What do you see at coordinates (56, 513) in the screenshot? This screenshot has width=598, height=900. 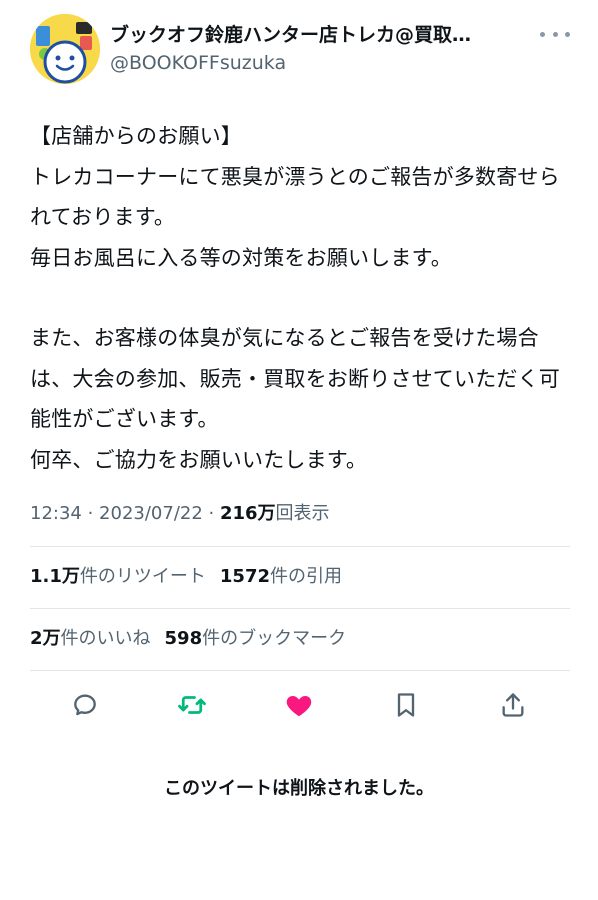 I see `tweet-time: 12:34` at bounding box center [56, 513].